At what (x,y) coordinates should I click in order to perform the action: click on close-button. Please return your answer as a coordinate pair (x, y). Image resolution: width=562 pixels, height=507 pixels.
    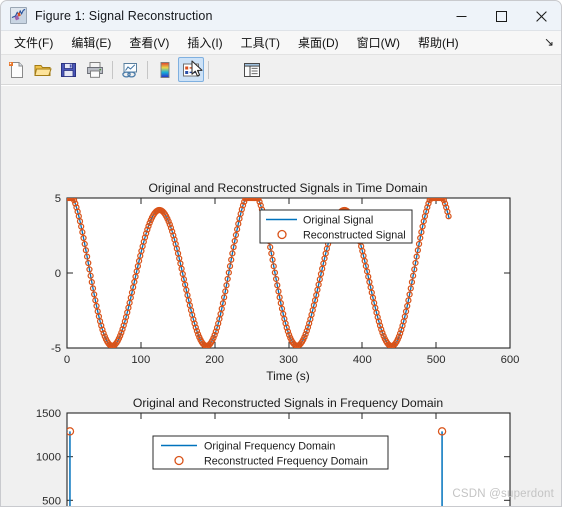
    Looking at the image, I should click on (541, 16).